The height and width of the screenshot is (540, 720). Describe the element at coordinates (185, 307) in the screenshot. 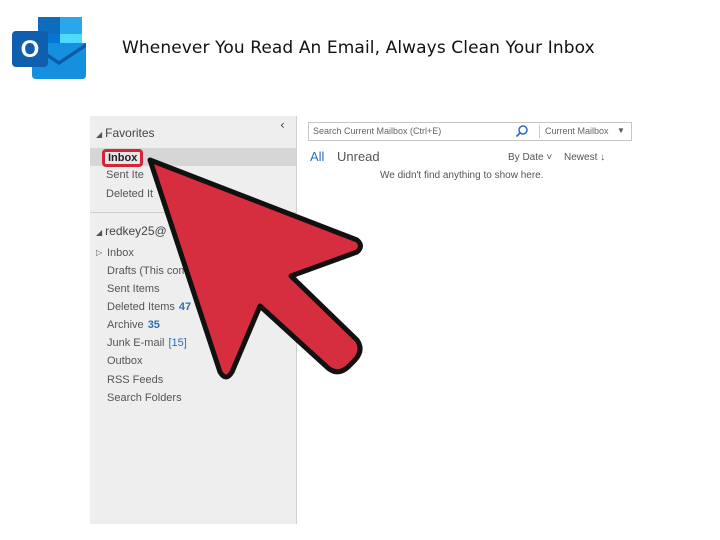

I see `unread-count: 47` at that location.